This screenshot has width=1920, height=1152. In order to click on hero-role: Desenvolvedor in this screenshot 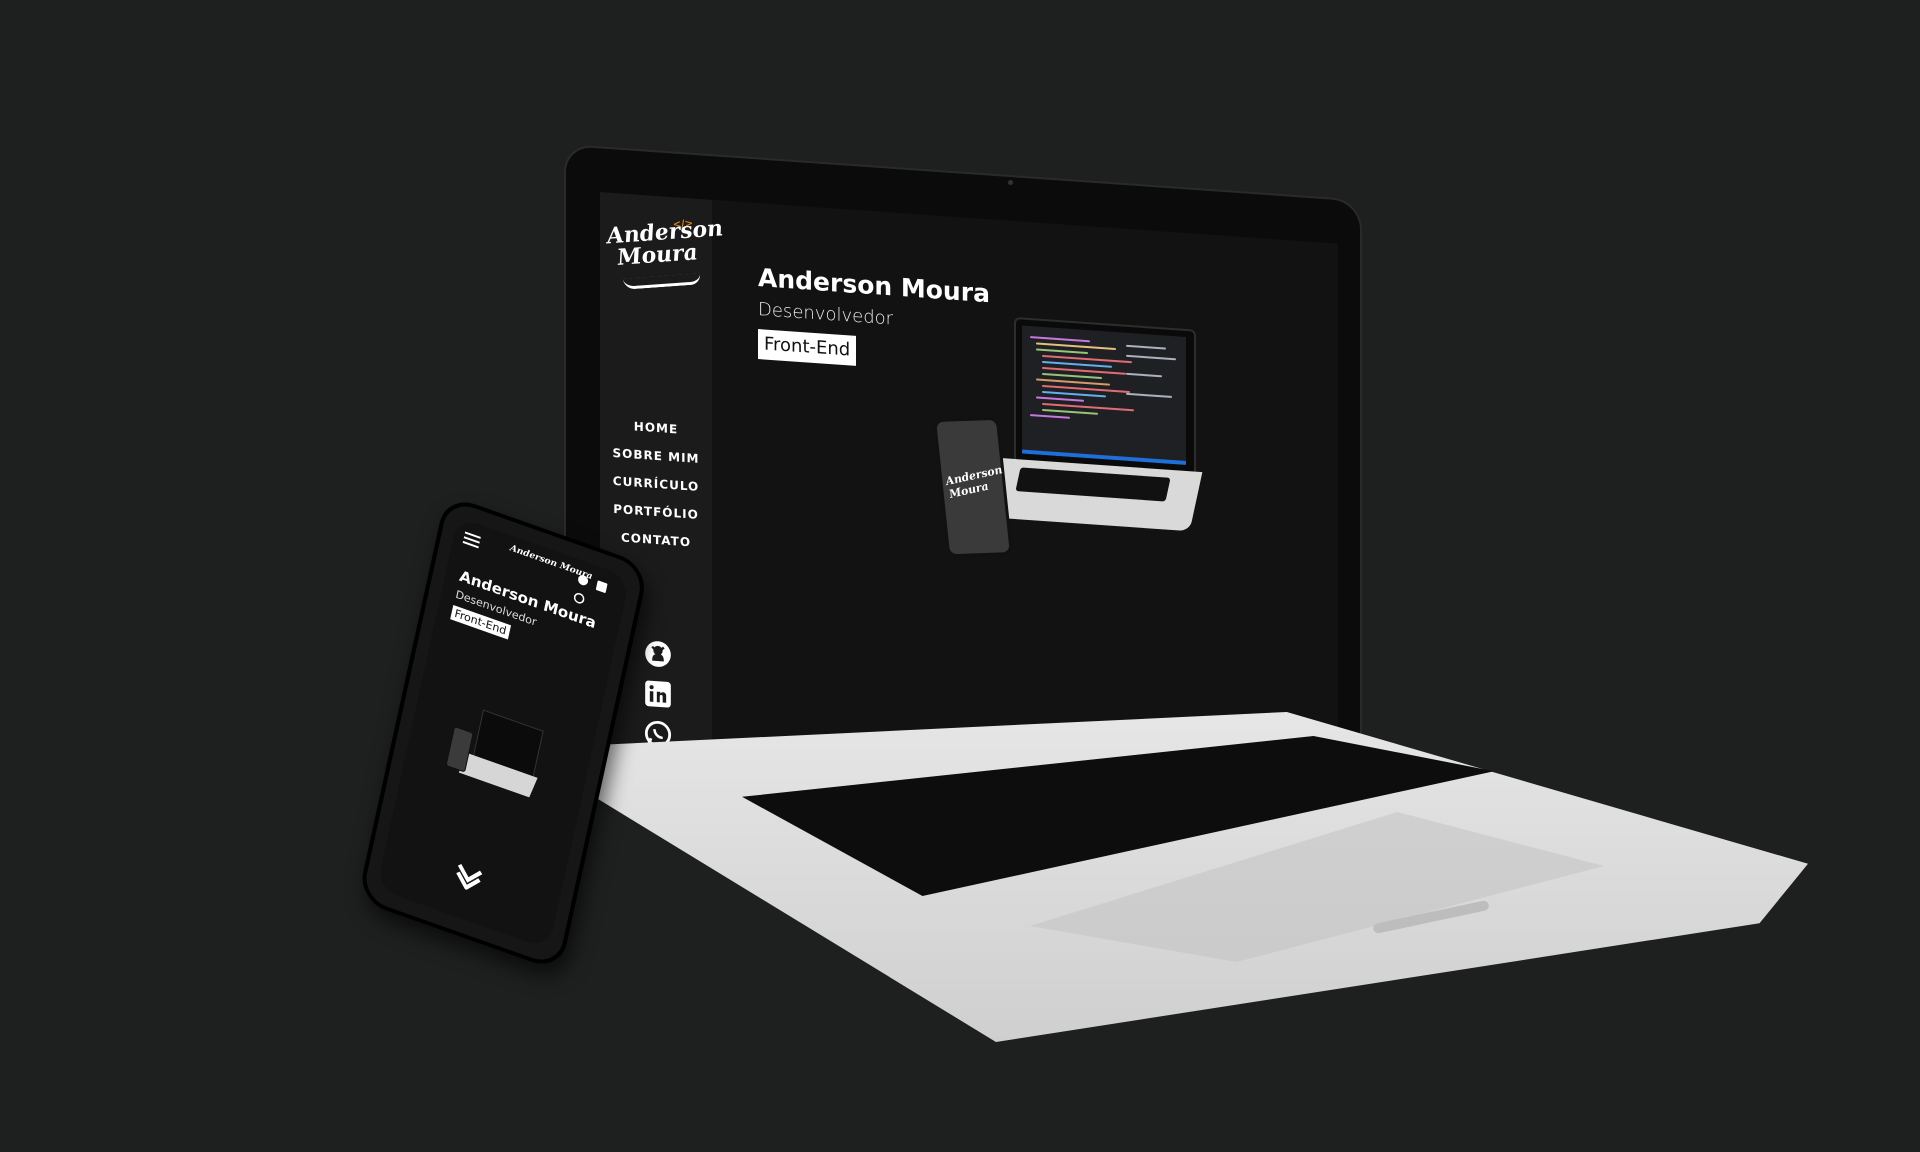, I will do `click(826, 314)`.